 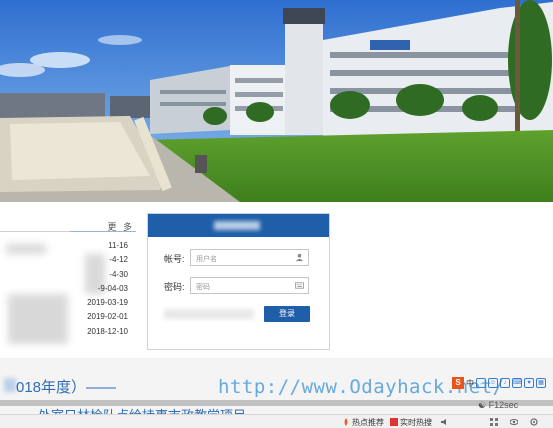 What do you see at coordinates (276, 403) in the screenshot?
I see `scroll-divider` at bounding box center [276, 403].